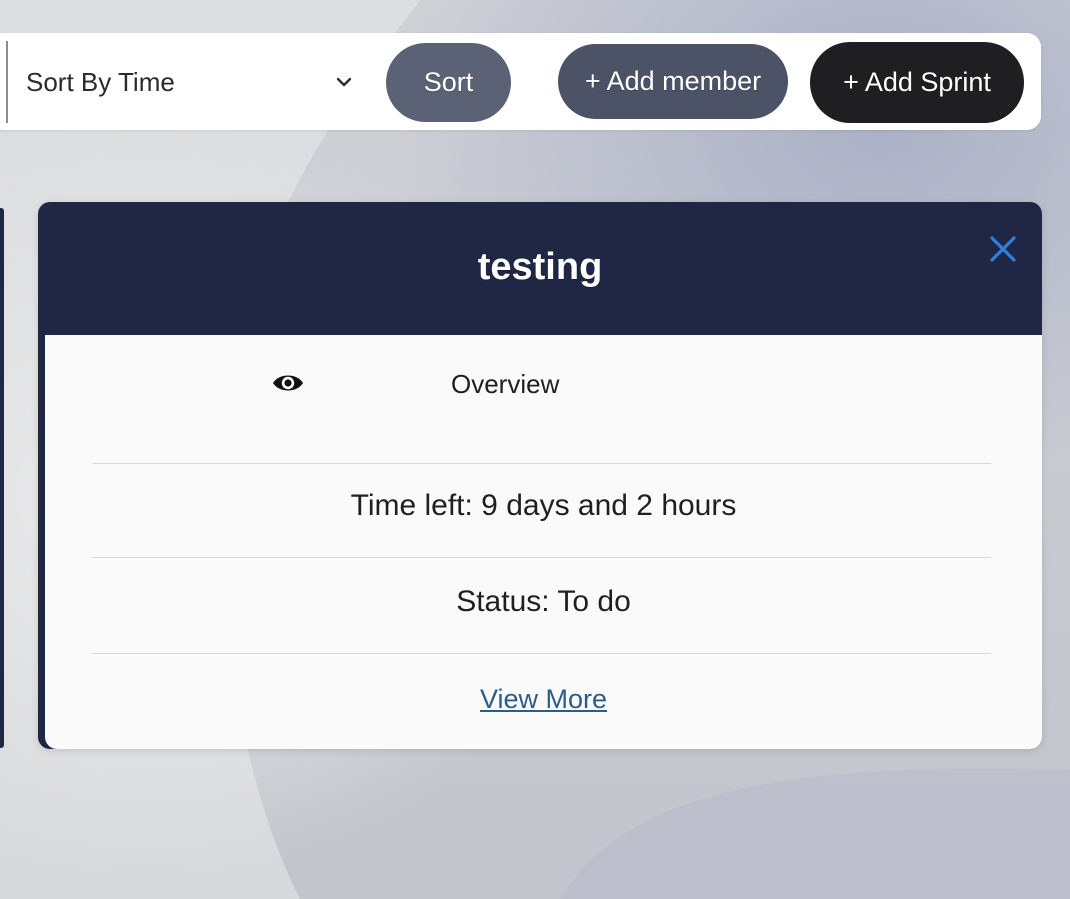  What do you see at coordinates (344, 82) in the screenshot?
I see `chevron-down-icon` at bounding box center [344, 82].